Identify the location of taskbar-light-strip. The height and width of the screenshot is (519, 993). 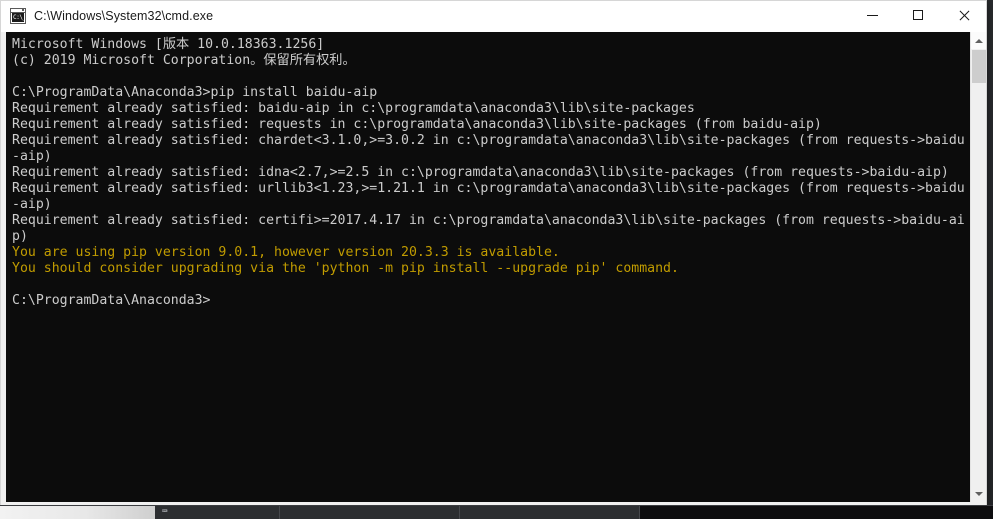
(77, 512).